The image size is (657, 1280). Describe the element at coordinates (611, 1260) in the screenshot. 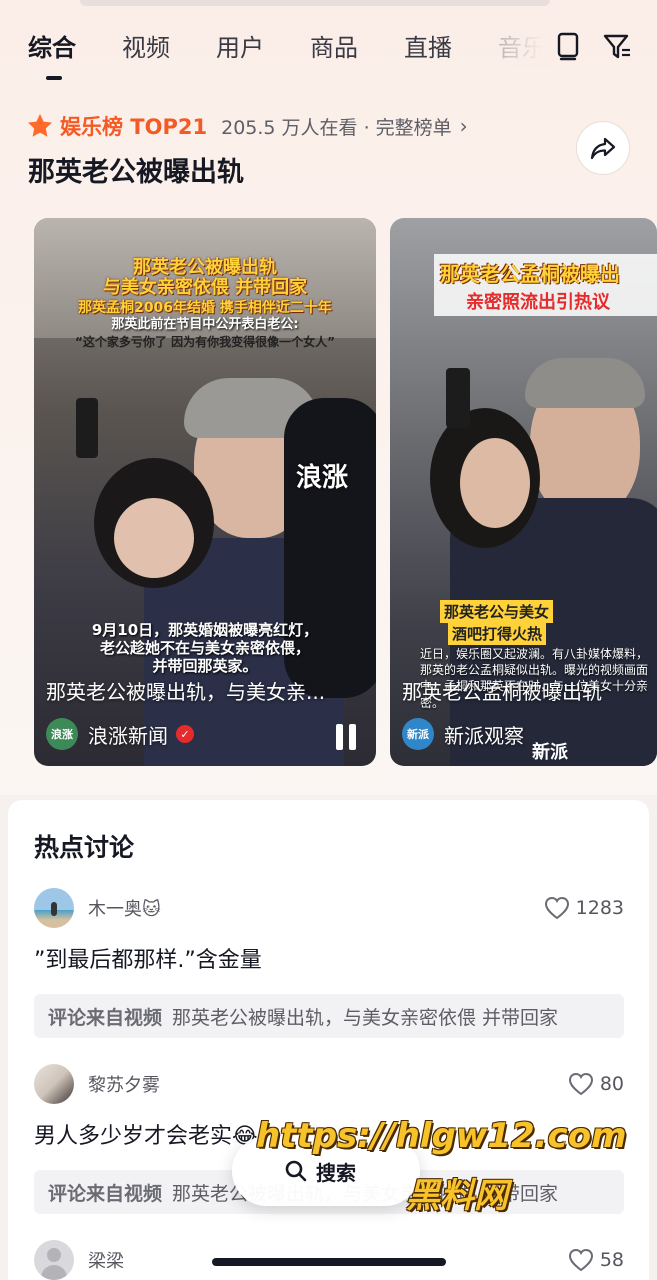

I see `like-count: 58` at that location.